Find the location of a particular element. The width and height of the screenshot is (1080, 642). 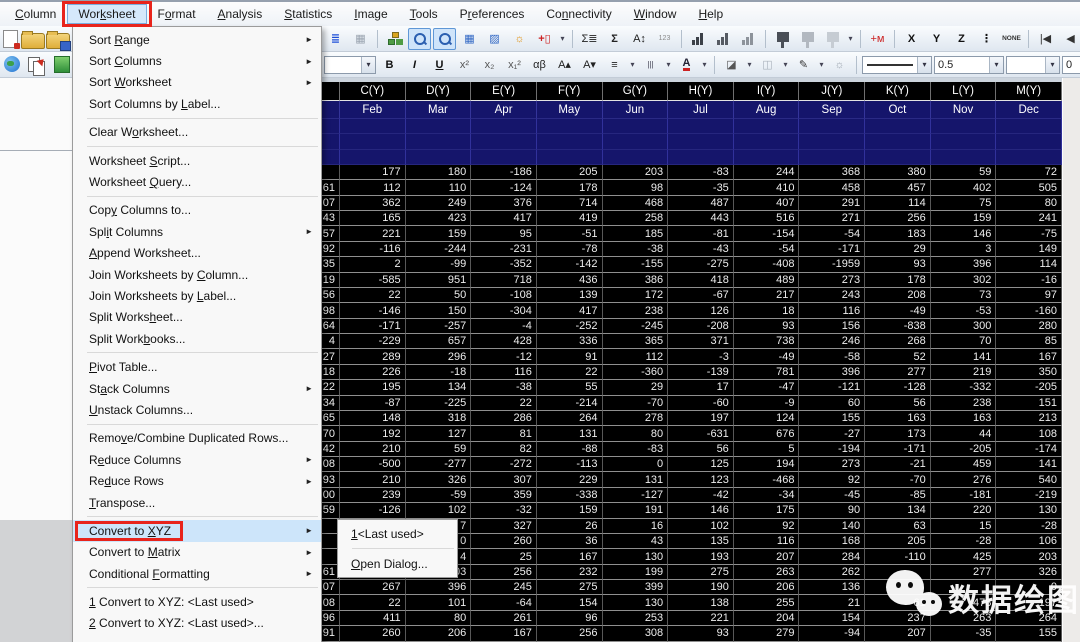

line-style-combo: ▾ is located at coordinates (897, 64).